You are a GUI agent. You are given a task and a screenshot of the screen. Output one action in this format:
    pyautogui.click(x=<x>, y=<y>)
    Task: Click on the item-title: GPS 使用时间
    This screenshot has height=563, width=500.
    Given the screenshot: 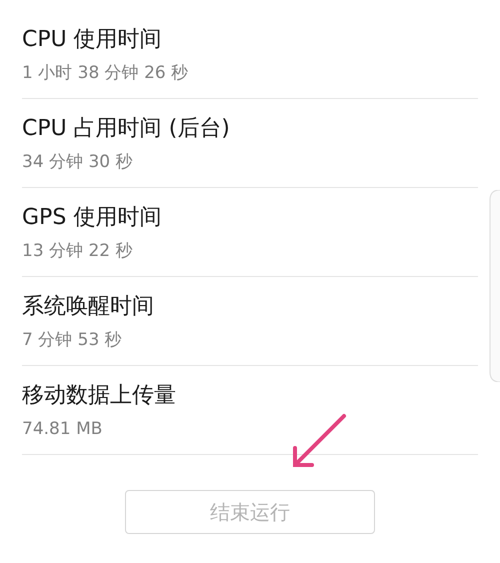 What is the action you would take?
    pyautogui.click(x=92, y=218)
    